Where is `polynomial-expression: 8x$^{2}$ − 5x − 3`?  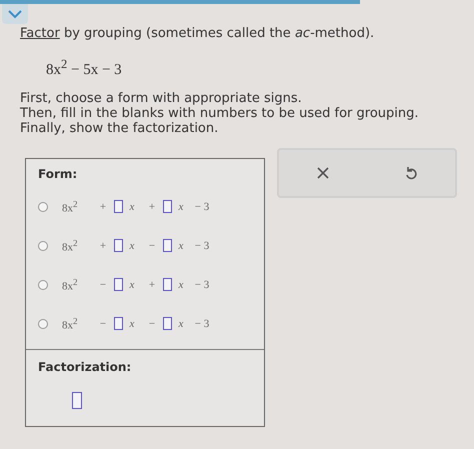
polynomial-expression: 8x$^{2}$ − 5x − 3 is located at coordinates (84, 68).